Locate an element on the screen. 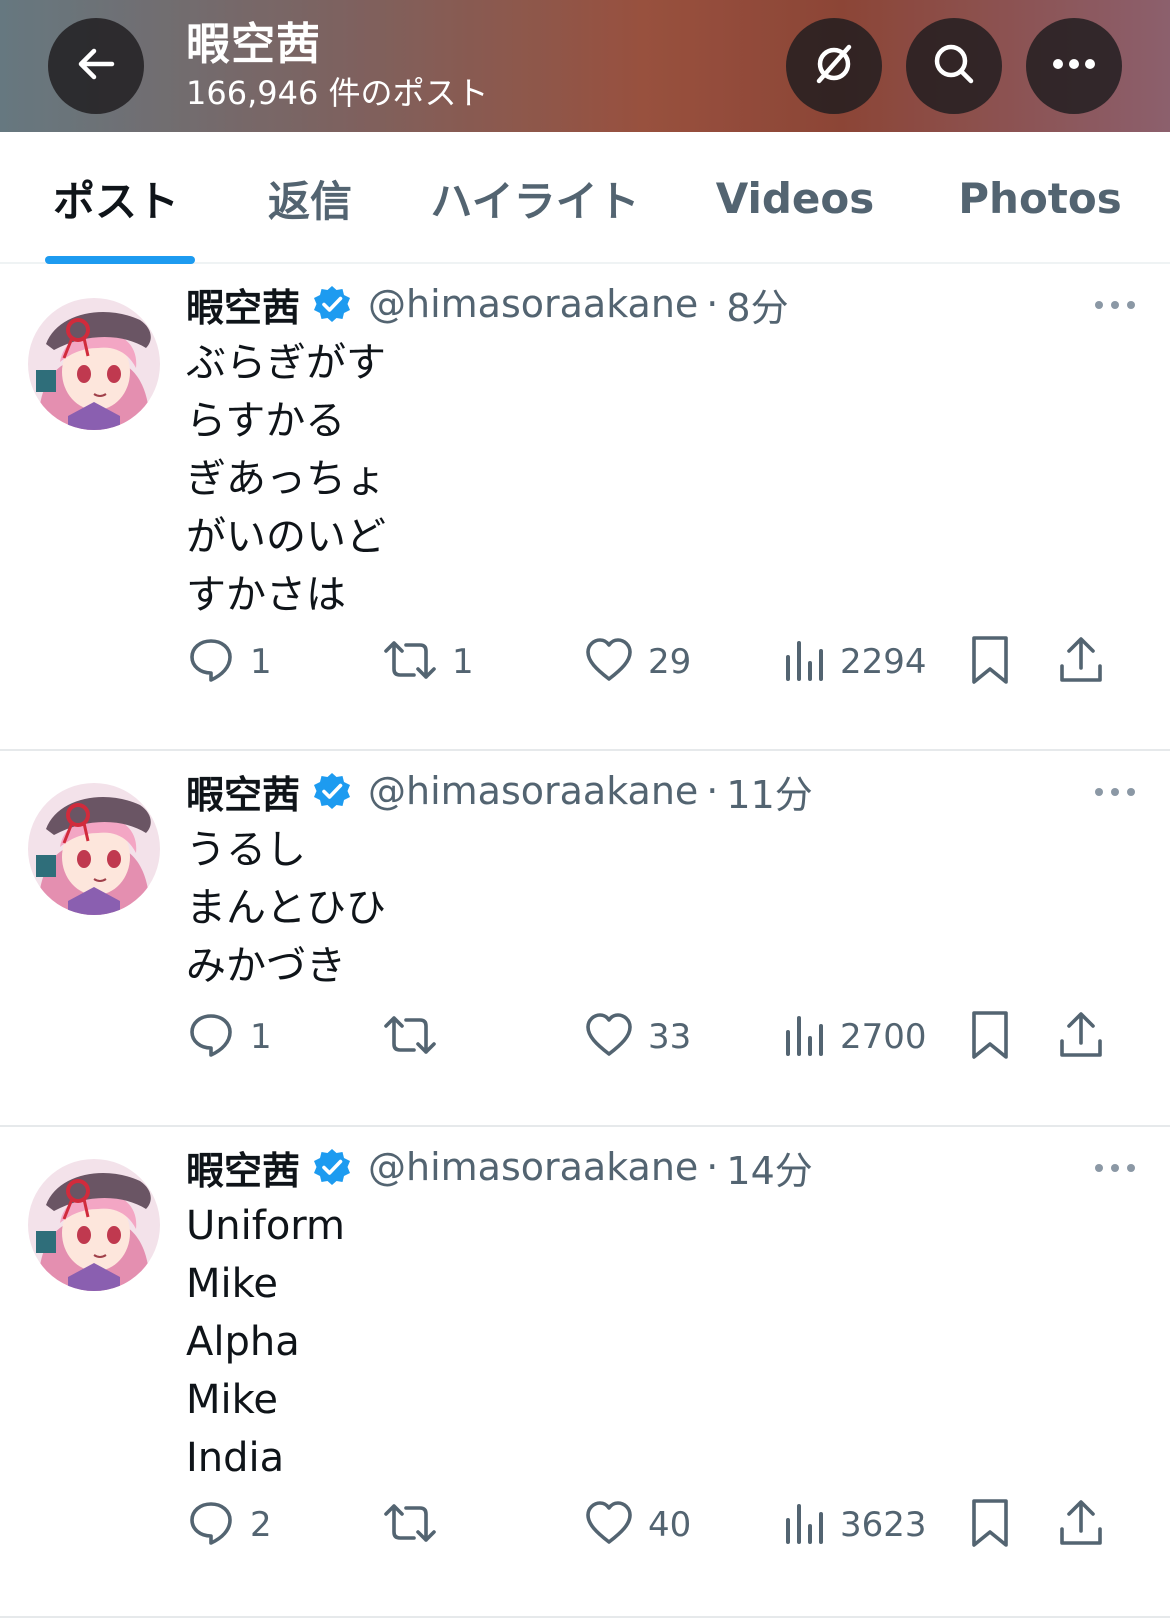 The height and width of the screenshot is (1621, 1170). back-button is located at coordinates (96, 66).